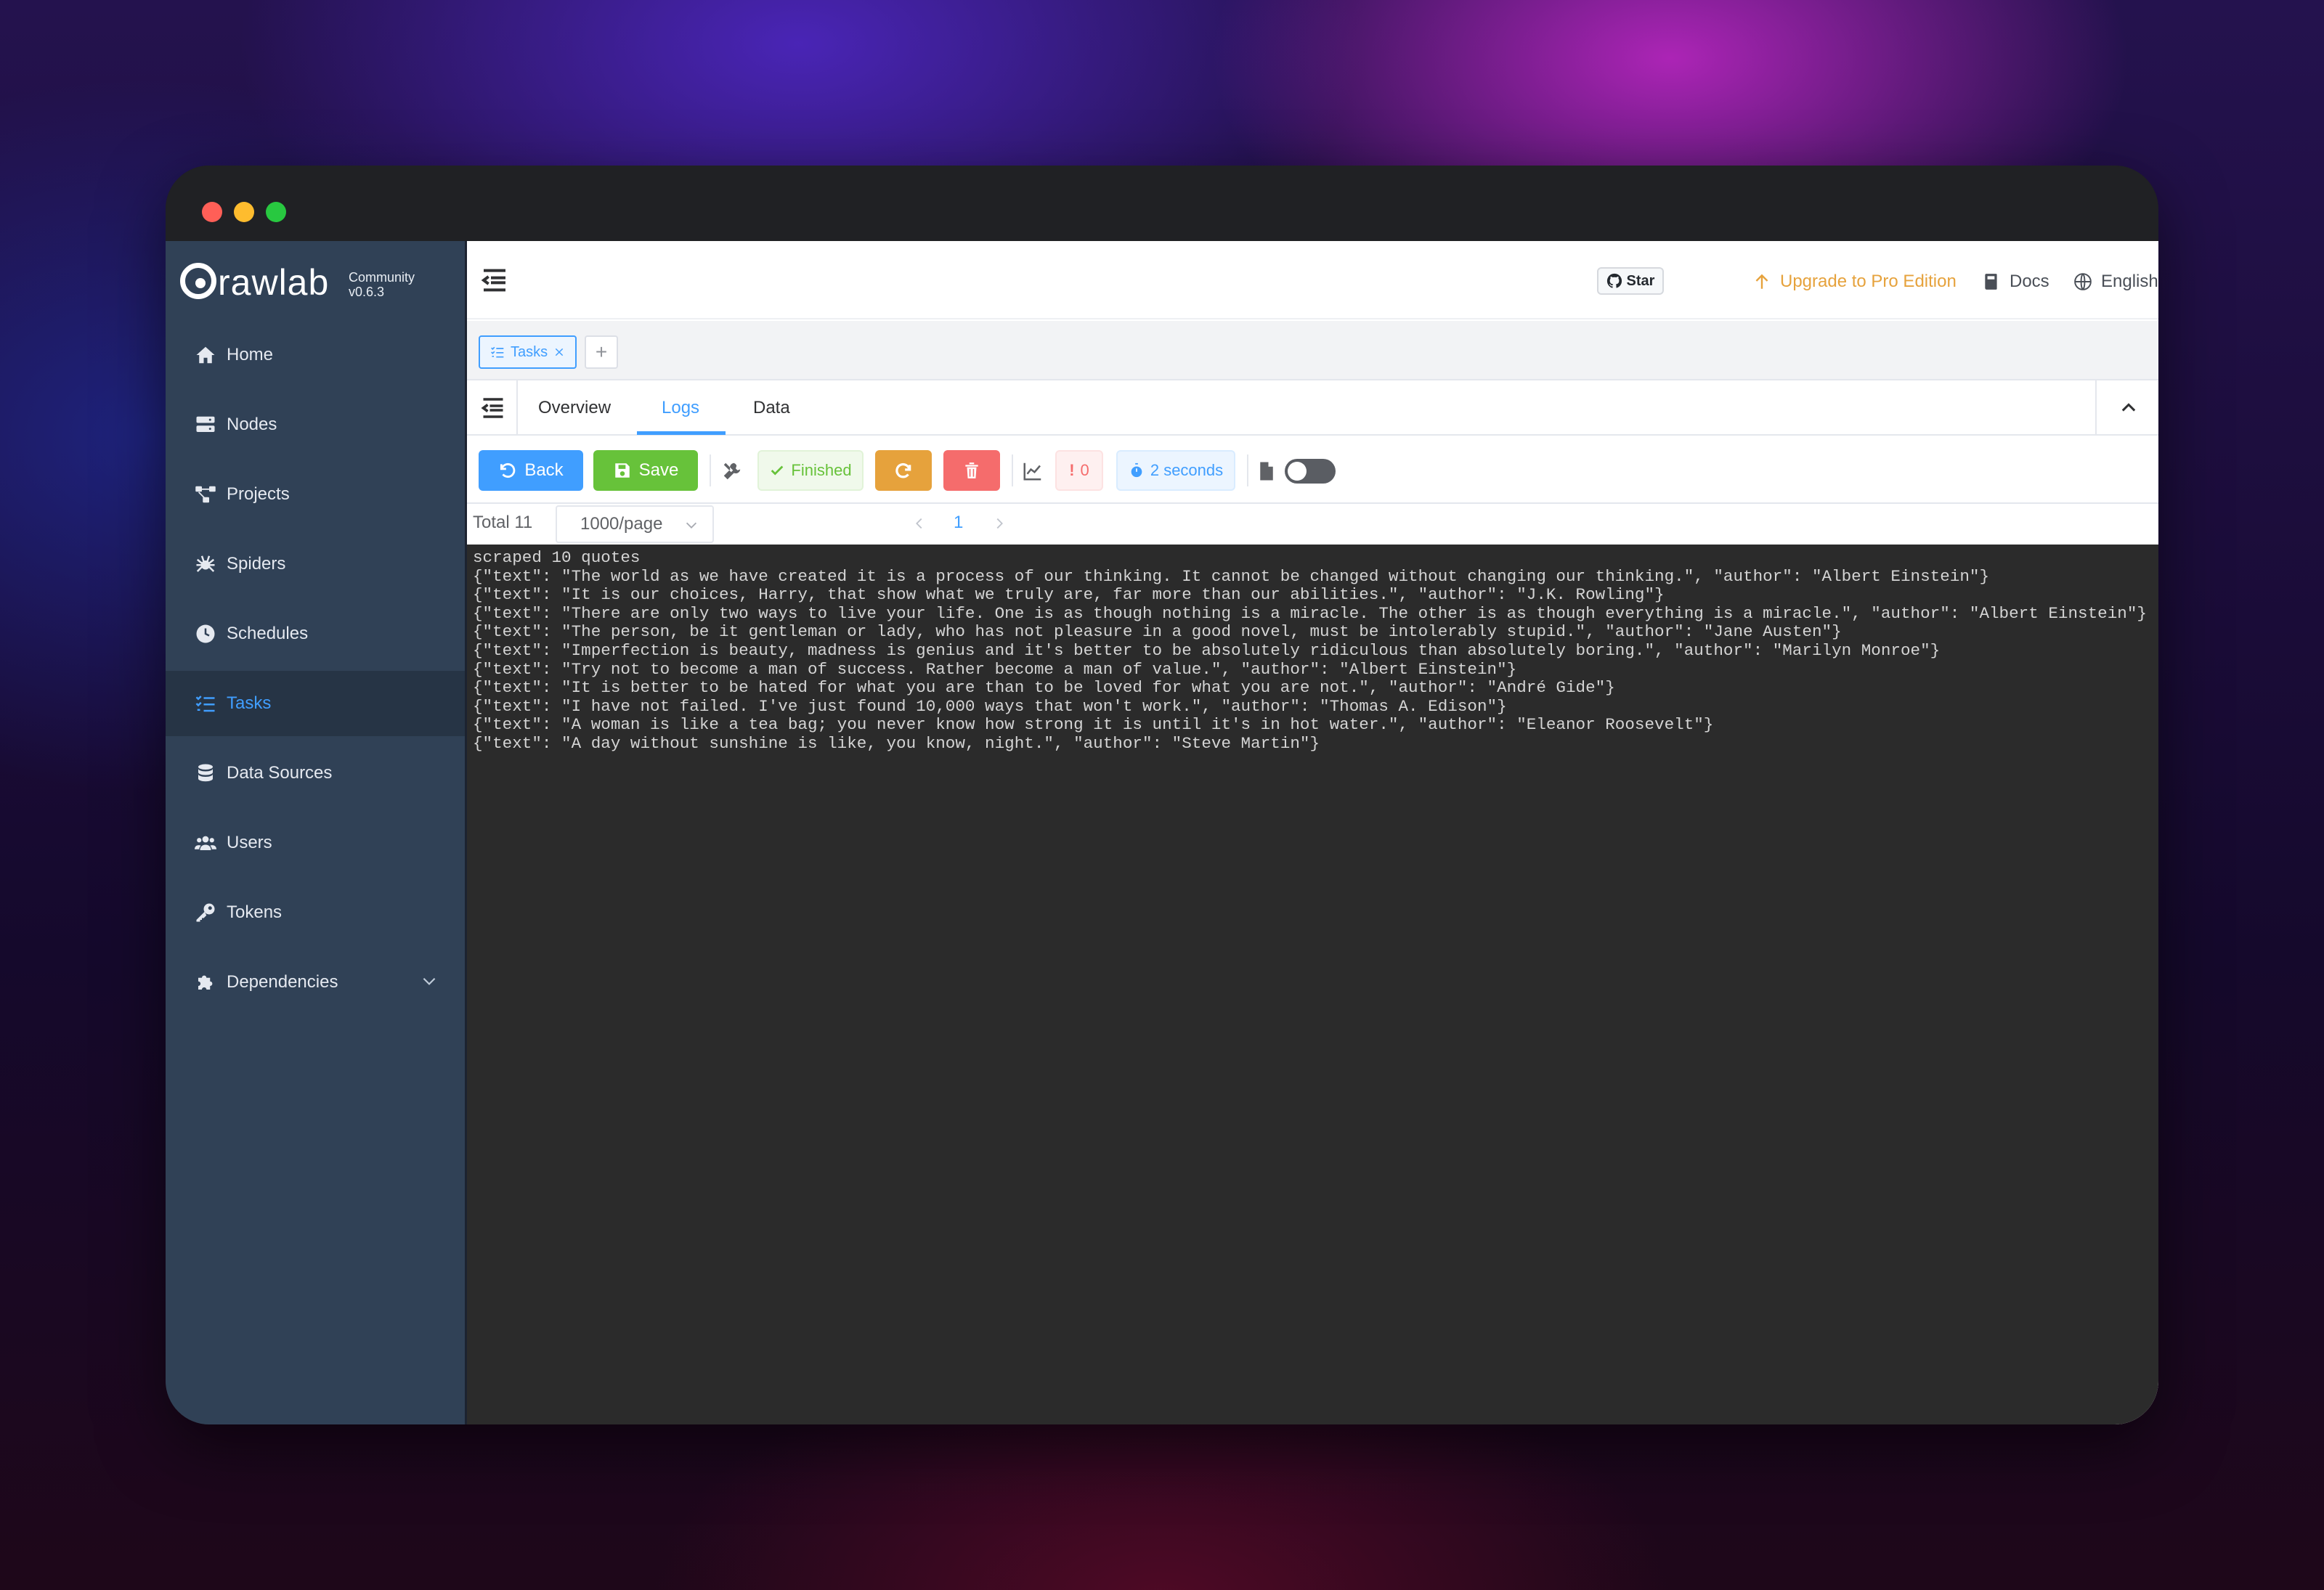  I want to click on save-label: Save, so click(658, 470).